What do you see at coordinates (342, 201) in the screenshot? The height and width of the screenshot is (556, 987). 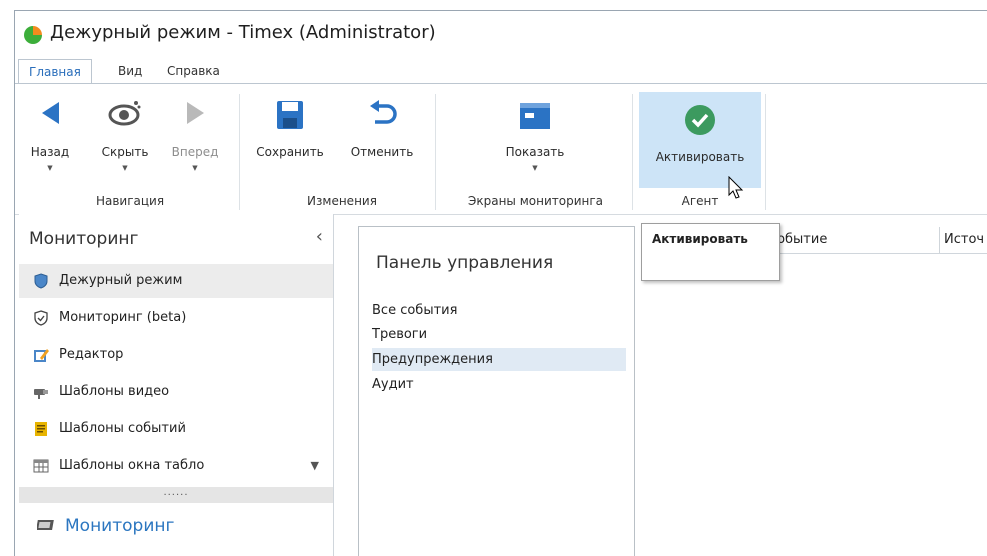 I see `group-label-changes: Изменения` at bounding box center [342, 201].